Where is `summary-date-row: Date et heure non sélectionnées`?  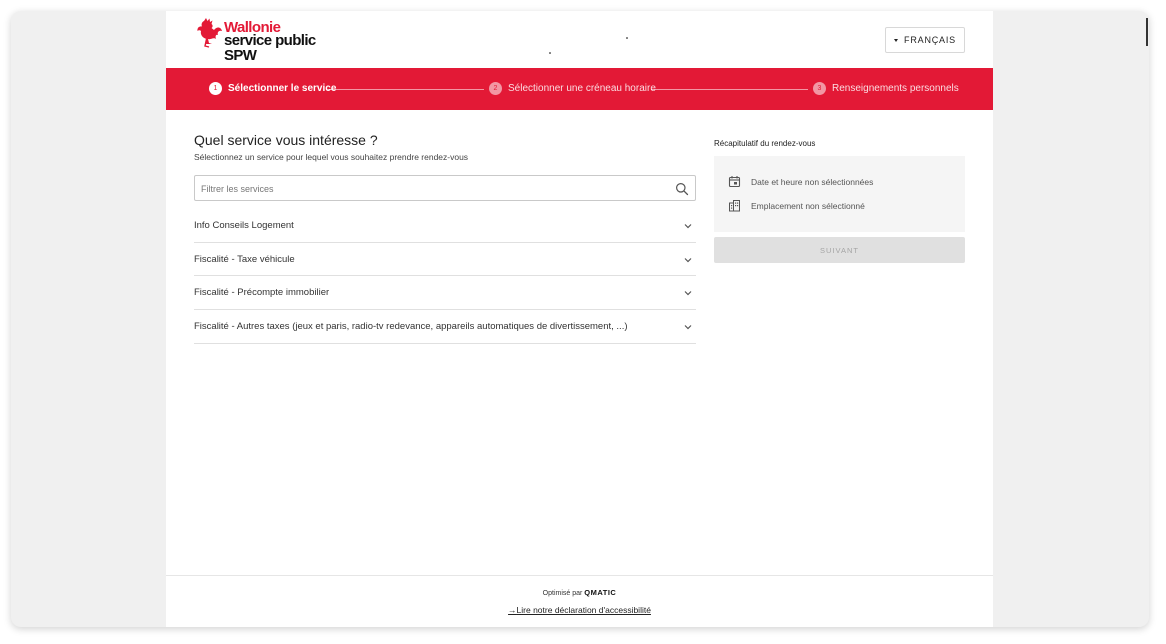
summary-date-row: Date et heure non sélectionnées is located at coordinates (800, 181).